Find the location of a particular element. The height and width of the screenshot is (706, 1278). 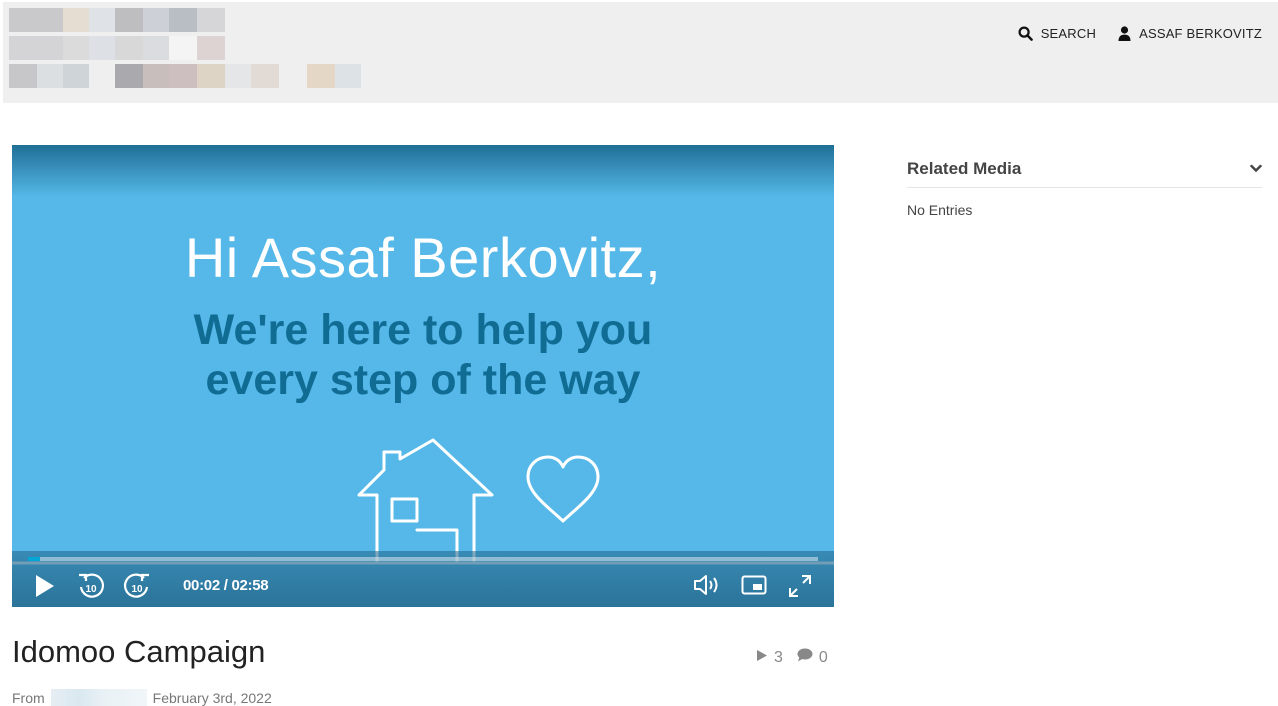

video-greeting: Hi Assaf Berkovitz, is located at coordinates (423, 257).